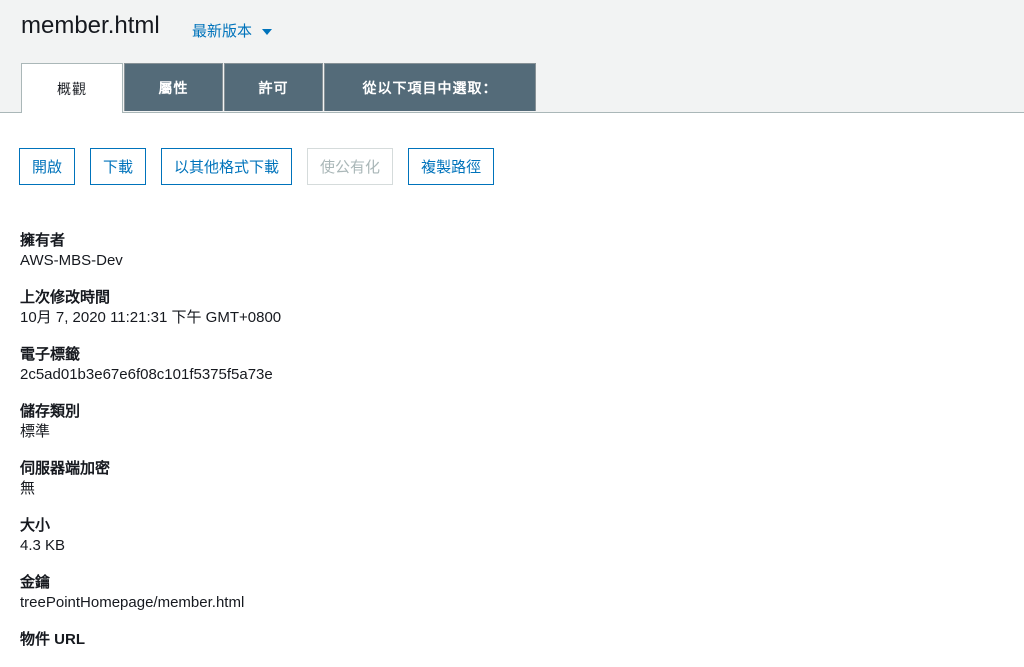 The image size is (1024, 667). What do you see at coordinates (146, 374) in the screenshot?
I see `field-value: 2c5ad01b3e67e6f08c101f5375f5a73e` at bounding box center [146, 374].